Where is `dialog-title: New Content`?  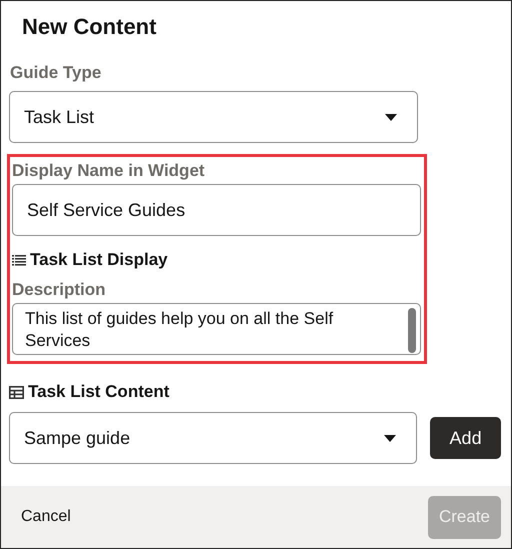
dialog-title: New Content is located at coordinates (90, 27).